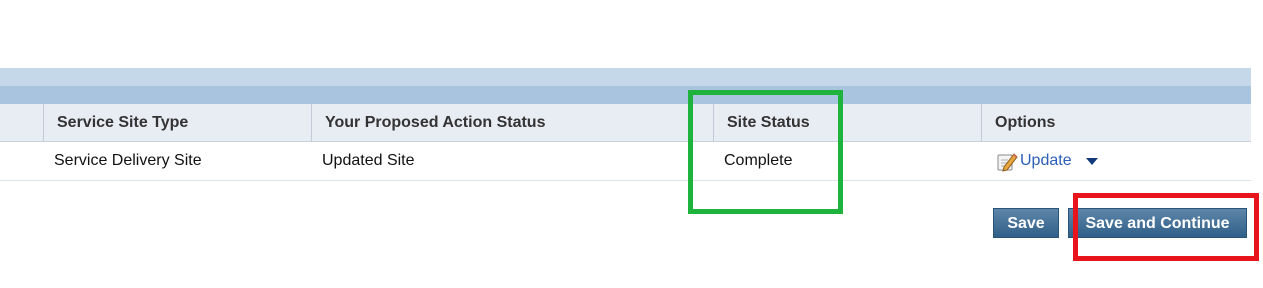 The width and height of the screenshot is (1263, 288). What do you see at coordinates (512, 123) in the screenshot?
I see `column-header-proposed-action-status: Your Proposed Action Status` at bounding box center [512, 123].